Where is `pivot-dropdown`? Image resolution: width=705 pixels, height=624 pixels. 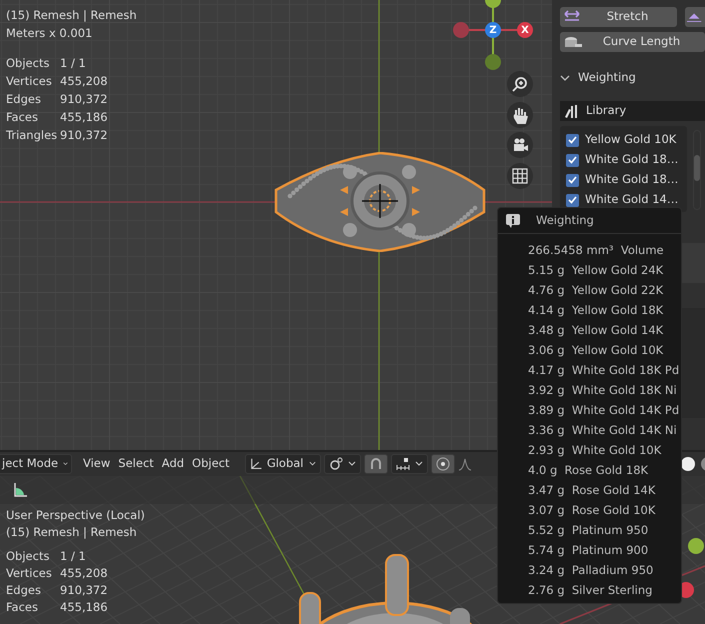
pivot-dropdown is located at coordinates (342, 464).